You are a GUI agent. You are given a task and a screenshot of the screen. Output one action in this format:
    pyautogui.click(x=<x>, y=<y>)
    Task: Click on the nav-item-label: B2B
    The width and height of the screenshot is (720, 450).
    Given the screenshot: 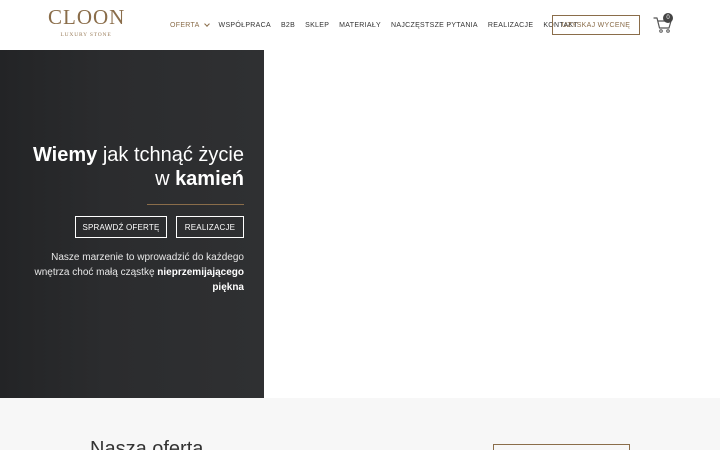 What is the action you would take?
    pyautogui.click(x=288, y=25)
    